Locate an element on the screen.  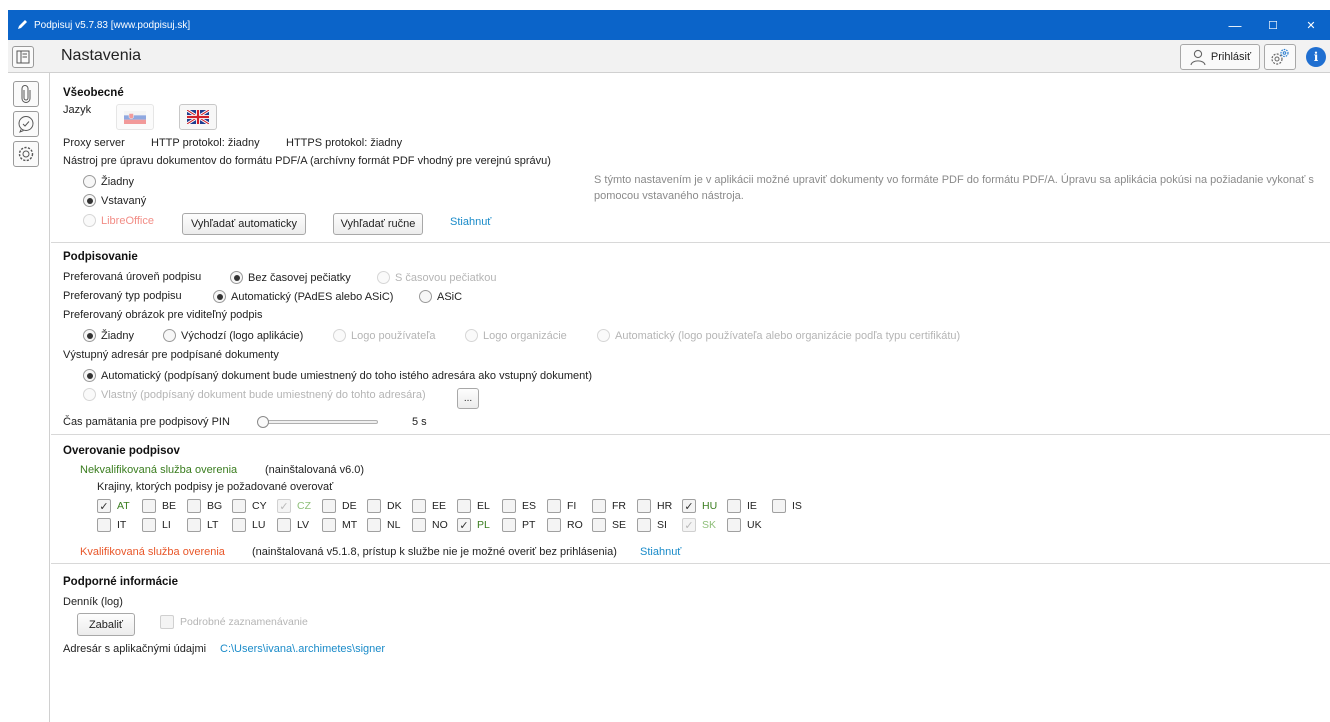
divider is located at coordinates (690, 242).